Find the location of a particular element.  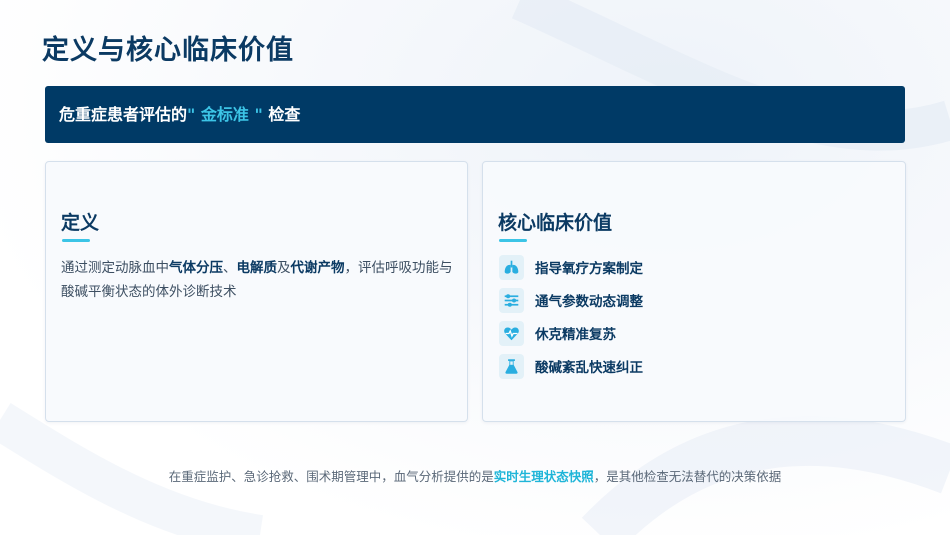

definition-part: 、 is located at coordinates (230, 268).